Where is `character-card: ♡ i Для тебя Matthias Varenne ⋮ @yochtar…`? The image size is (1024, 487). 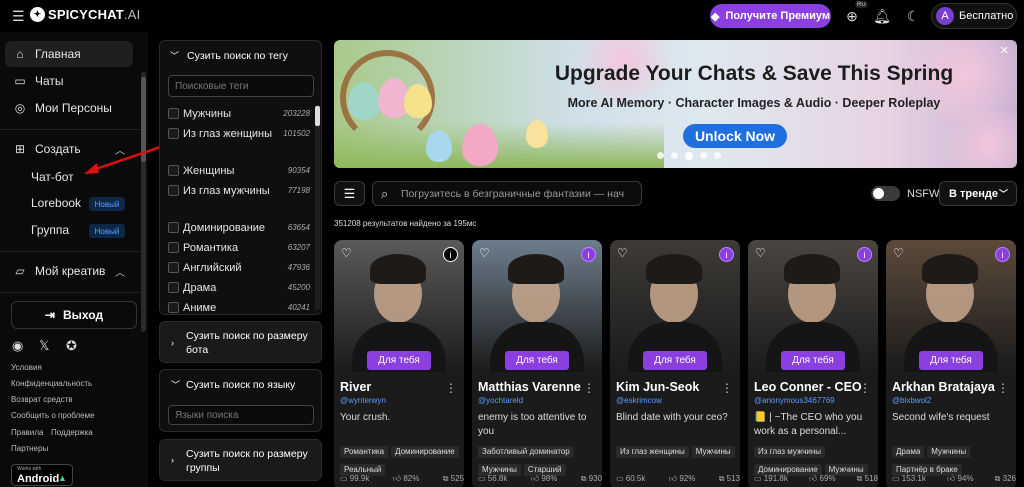
character-card: ♡ i Для тебя Matthias Varenne ⋮ @yochtar… is located at coordinates (537, 363).